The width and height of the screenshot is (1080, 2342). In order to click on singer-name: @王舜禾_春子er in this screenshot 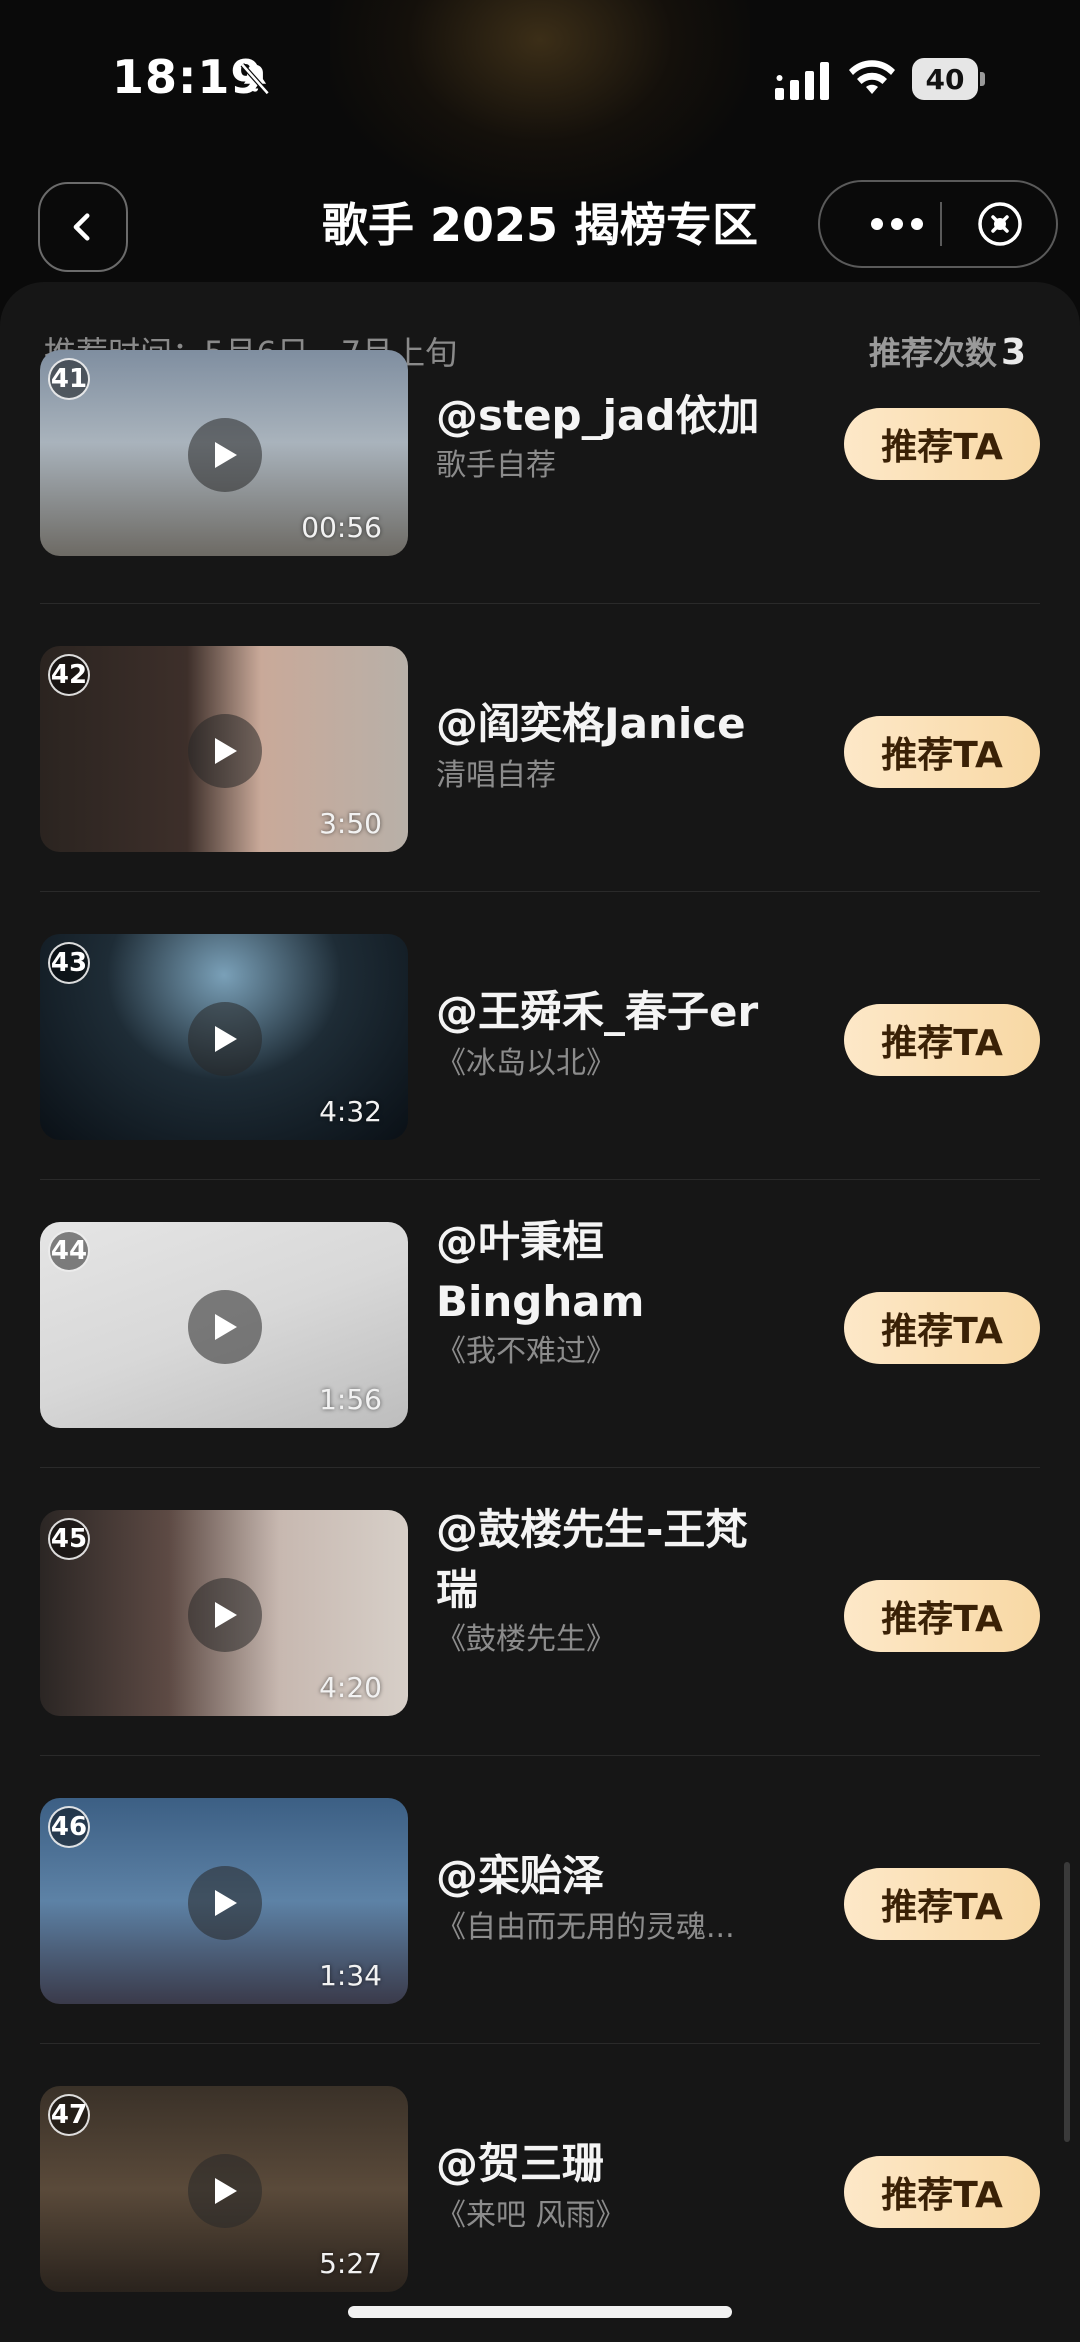, I will do `click(597, 1011)`.